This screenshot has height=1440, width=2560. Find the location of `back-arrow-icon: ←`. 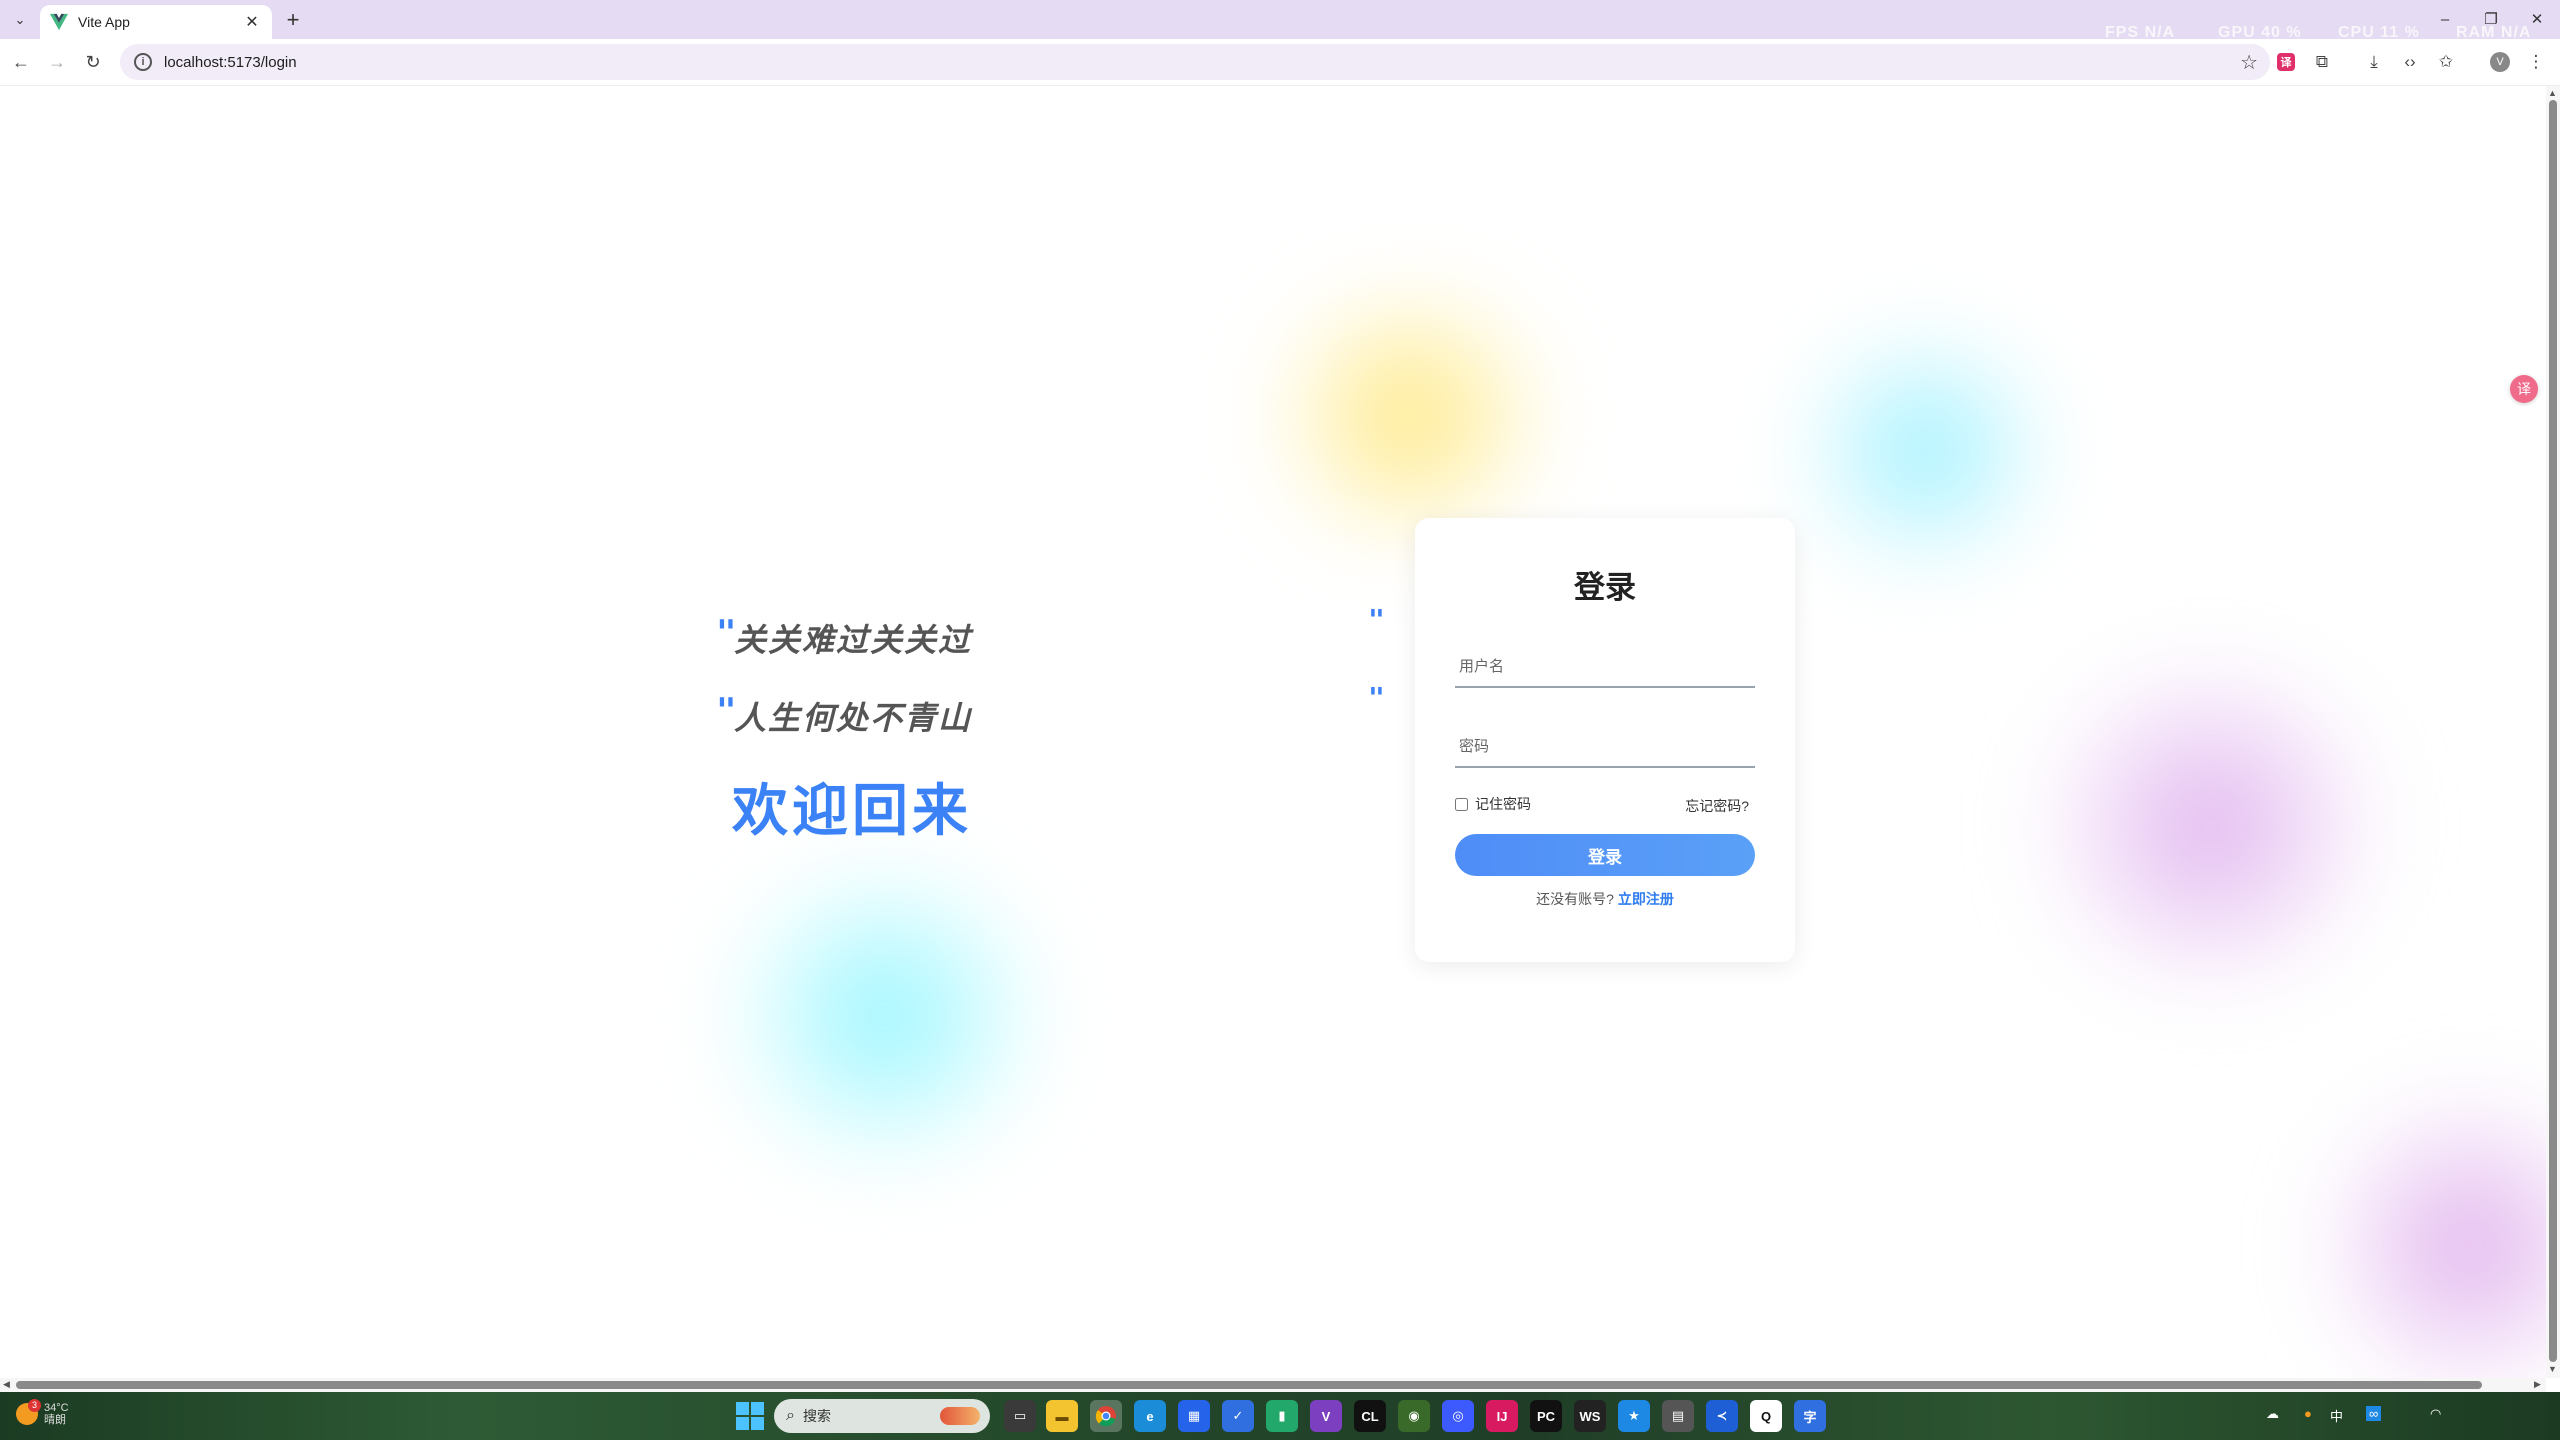

back-arrow-icon: ← is located at coordinates (21, 62).